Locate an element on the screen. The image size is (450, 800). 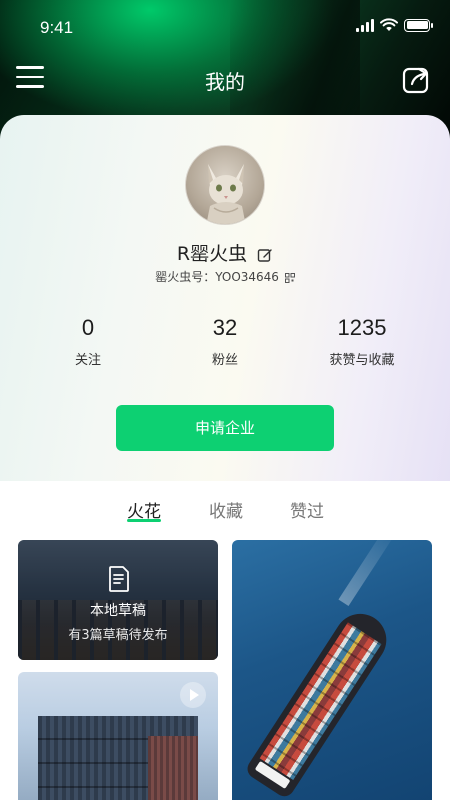
active-tab-indicator is located at coordinates (144, 520).